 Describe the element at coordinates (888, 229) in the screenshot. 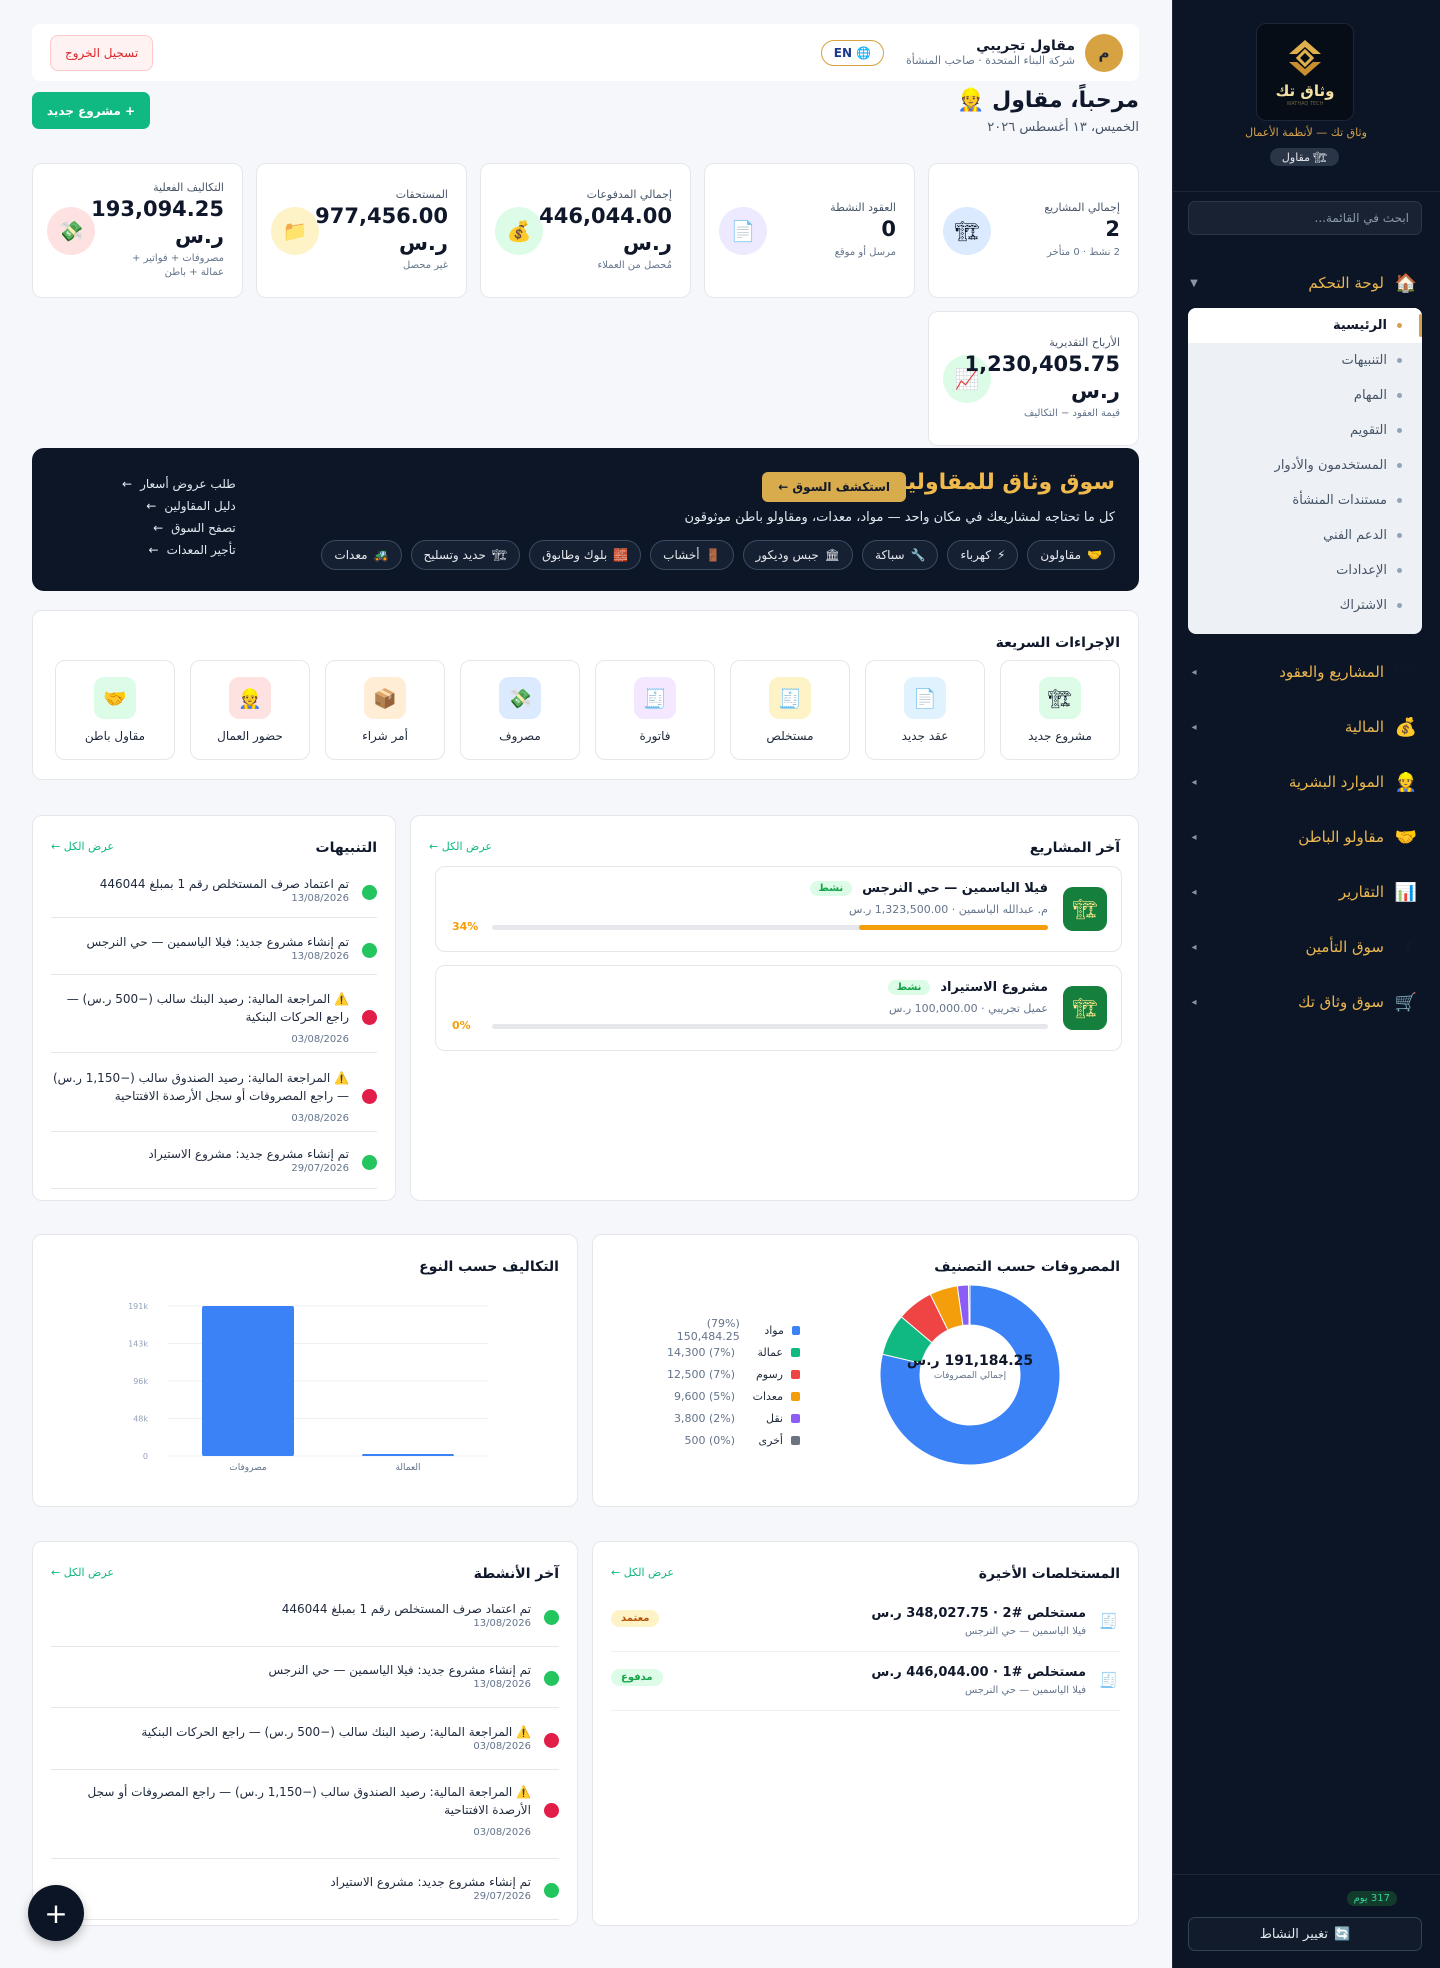

I see `stat-value: 0` at that location.